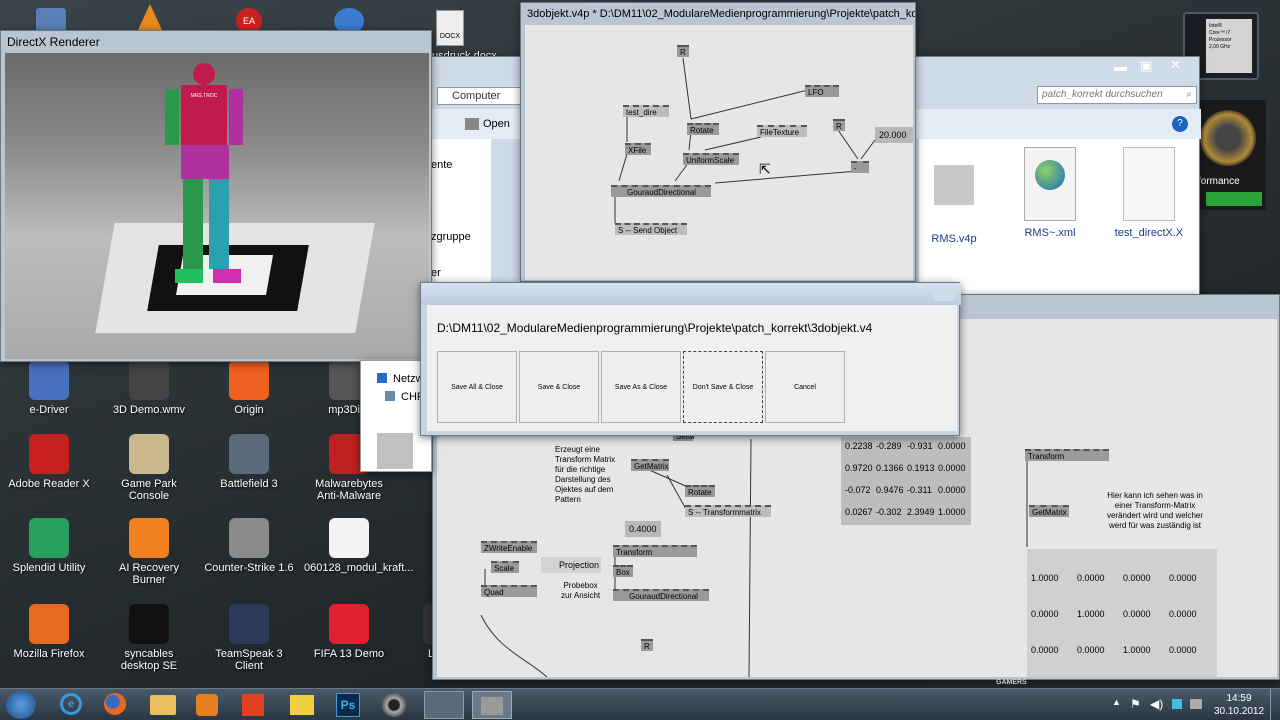  I want to click on desktop-icon: 3D Demo.wmv, so click(149, 388).